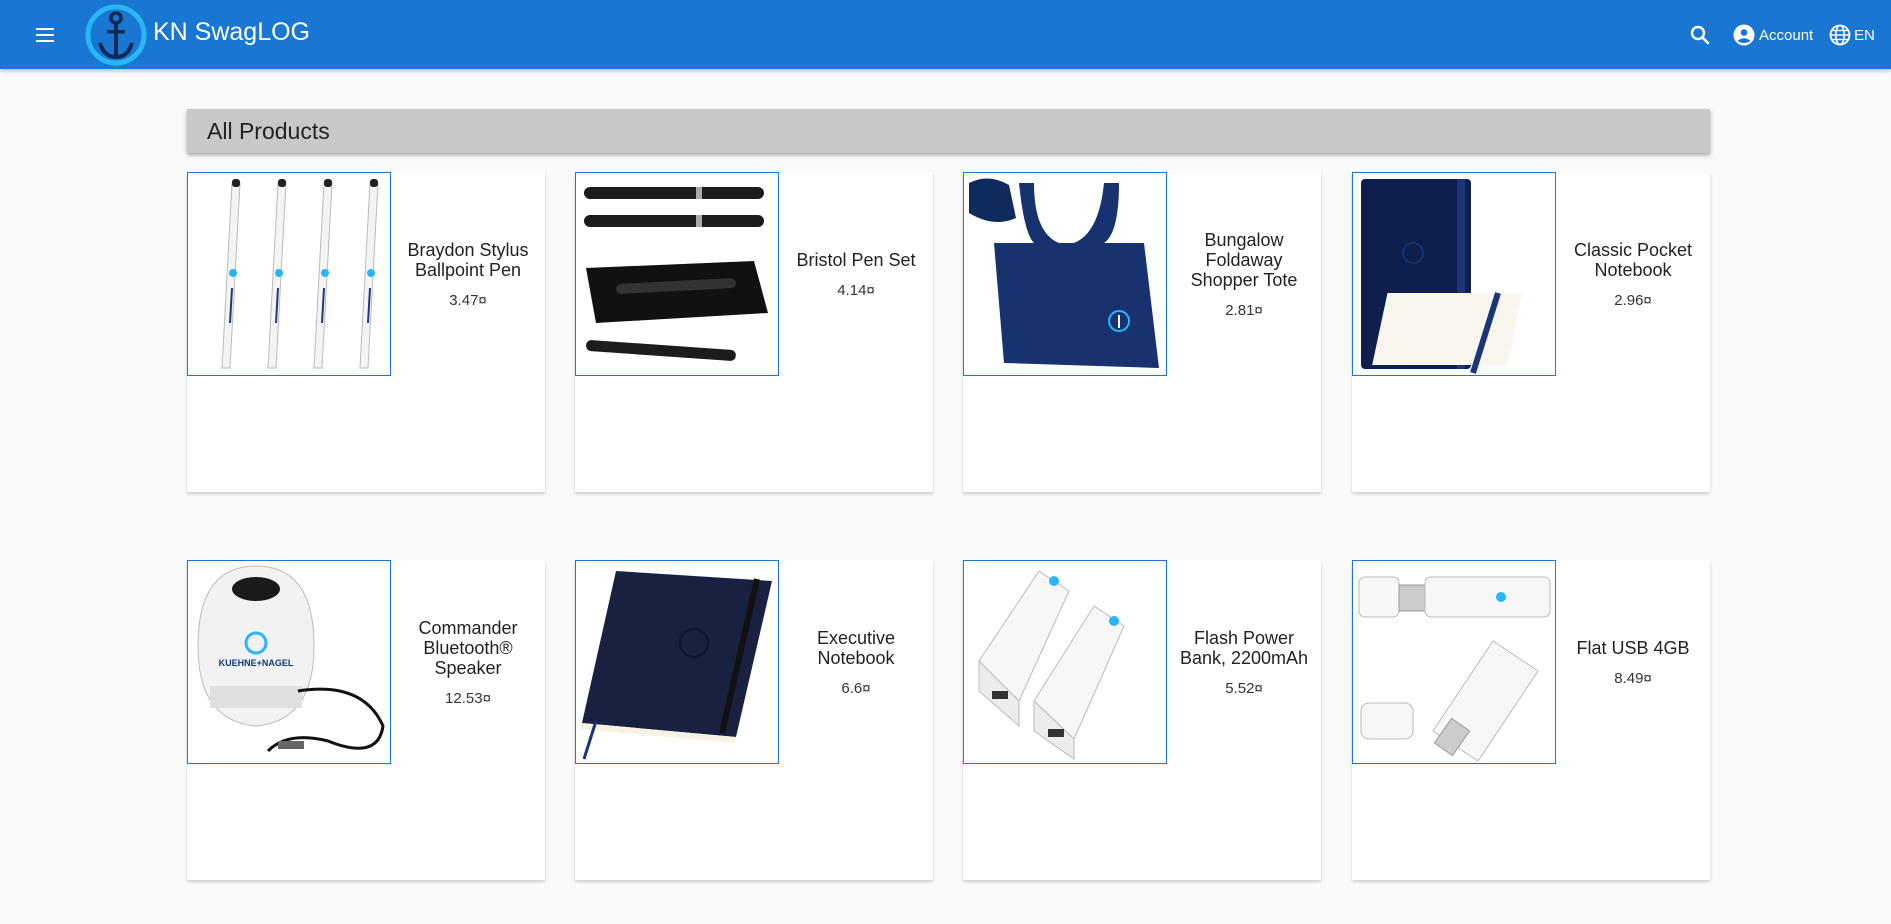  What do you see at coordinates (1244, 310) in the screenshot?
I see `product-price: 2.81¤` at bounding box center [1244, 310].